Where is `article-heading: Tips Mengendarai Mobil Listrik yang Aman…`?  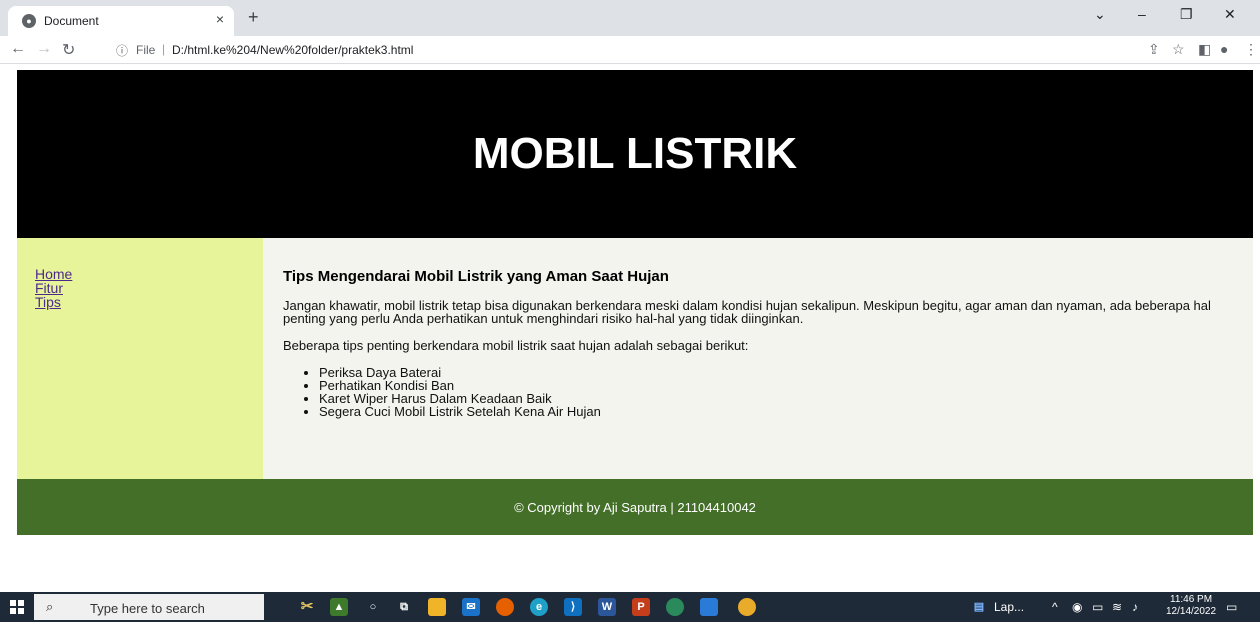
article-heading: Tips Mengendarai Mobil Listrik yang Aman… is located at coordinates (476, 276).